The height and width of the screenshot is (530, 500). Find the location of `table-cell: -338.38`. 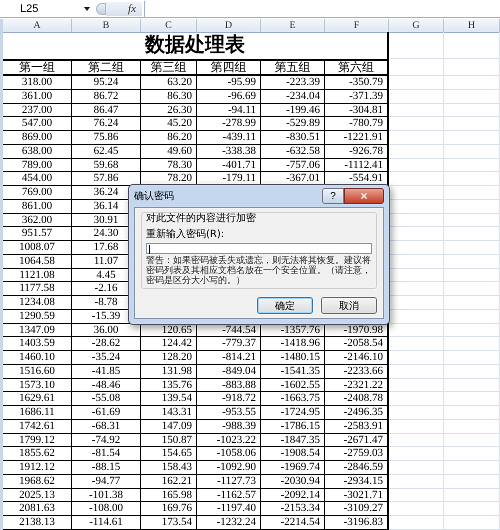

table-cell: -338.38 is located at coordinates (229, 151).